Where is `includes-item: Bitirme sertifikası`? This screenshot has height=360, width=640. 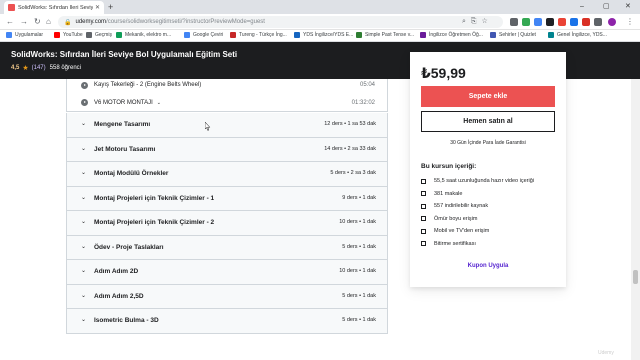
includes-item: Bitirme sertifikası is located at coordinates (448, 244).